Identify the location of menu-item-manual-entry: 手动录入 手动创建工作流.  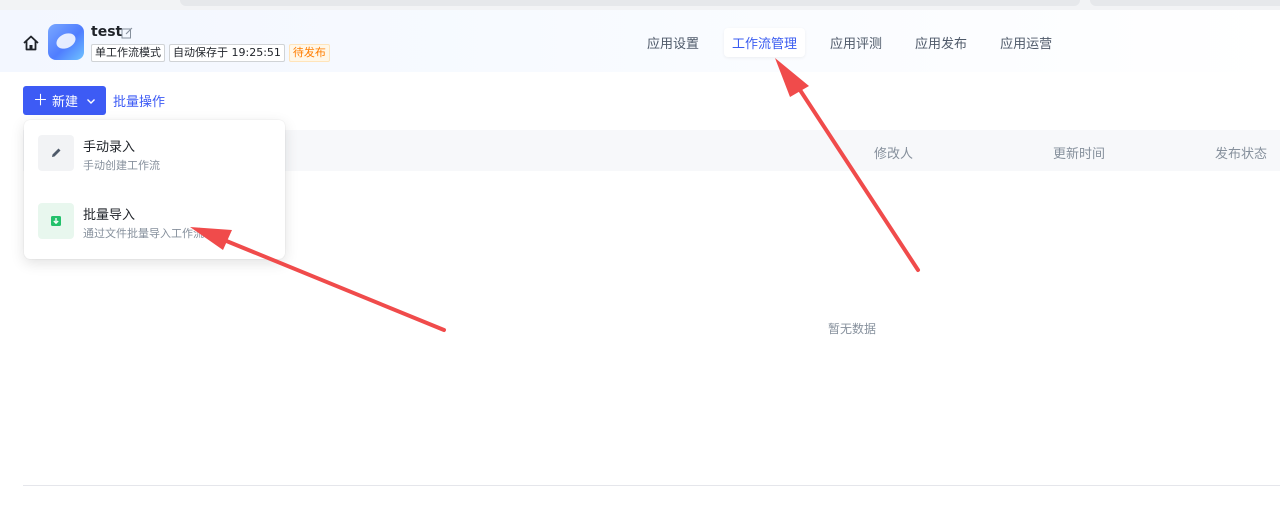
(156, 154).